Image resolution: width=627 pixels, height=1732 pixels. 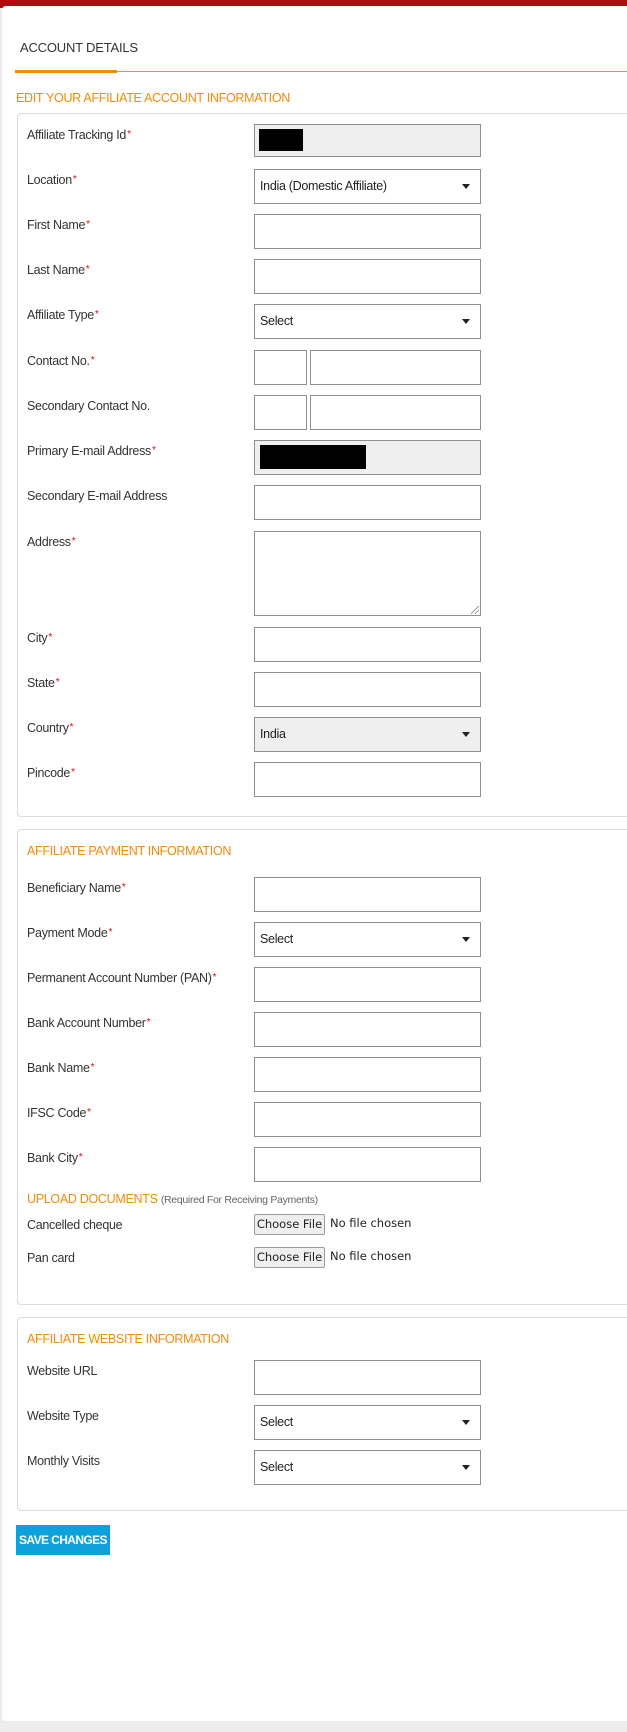 I want to click on first-name-row: First Name*, so click(x=322, y=232).